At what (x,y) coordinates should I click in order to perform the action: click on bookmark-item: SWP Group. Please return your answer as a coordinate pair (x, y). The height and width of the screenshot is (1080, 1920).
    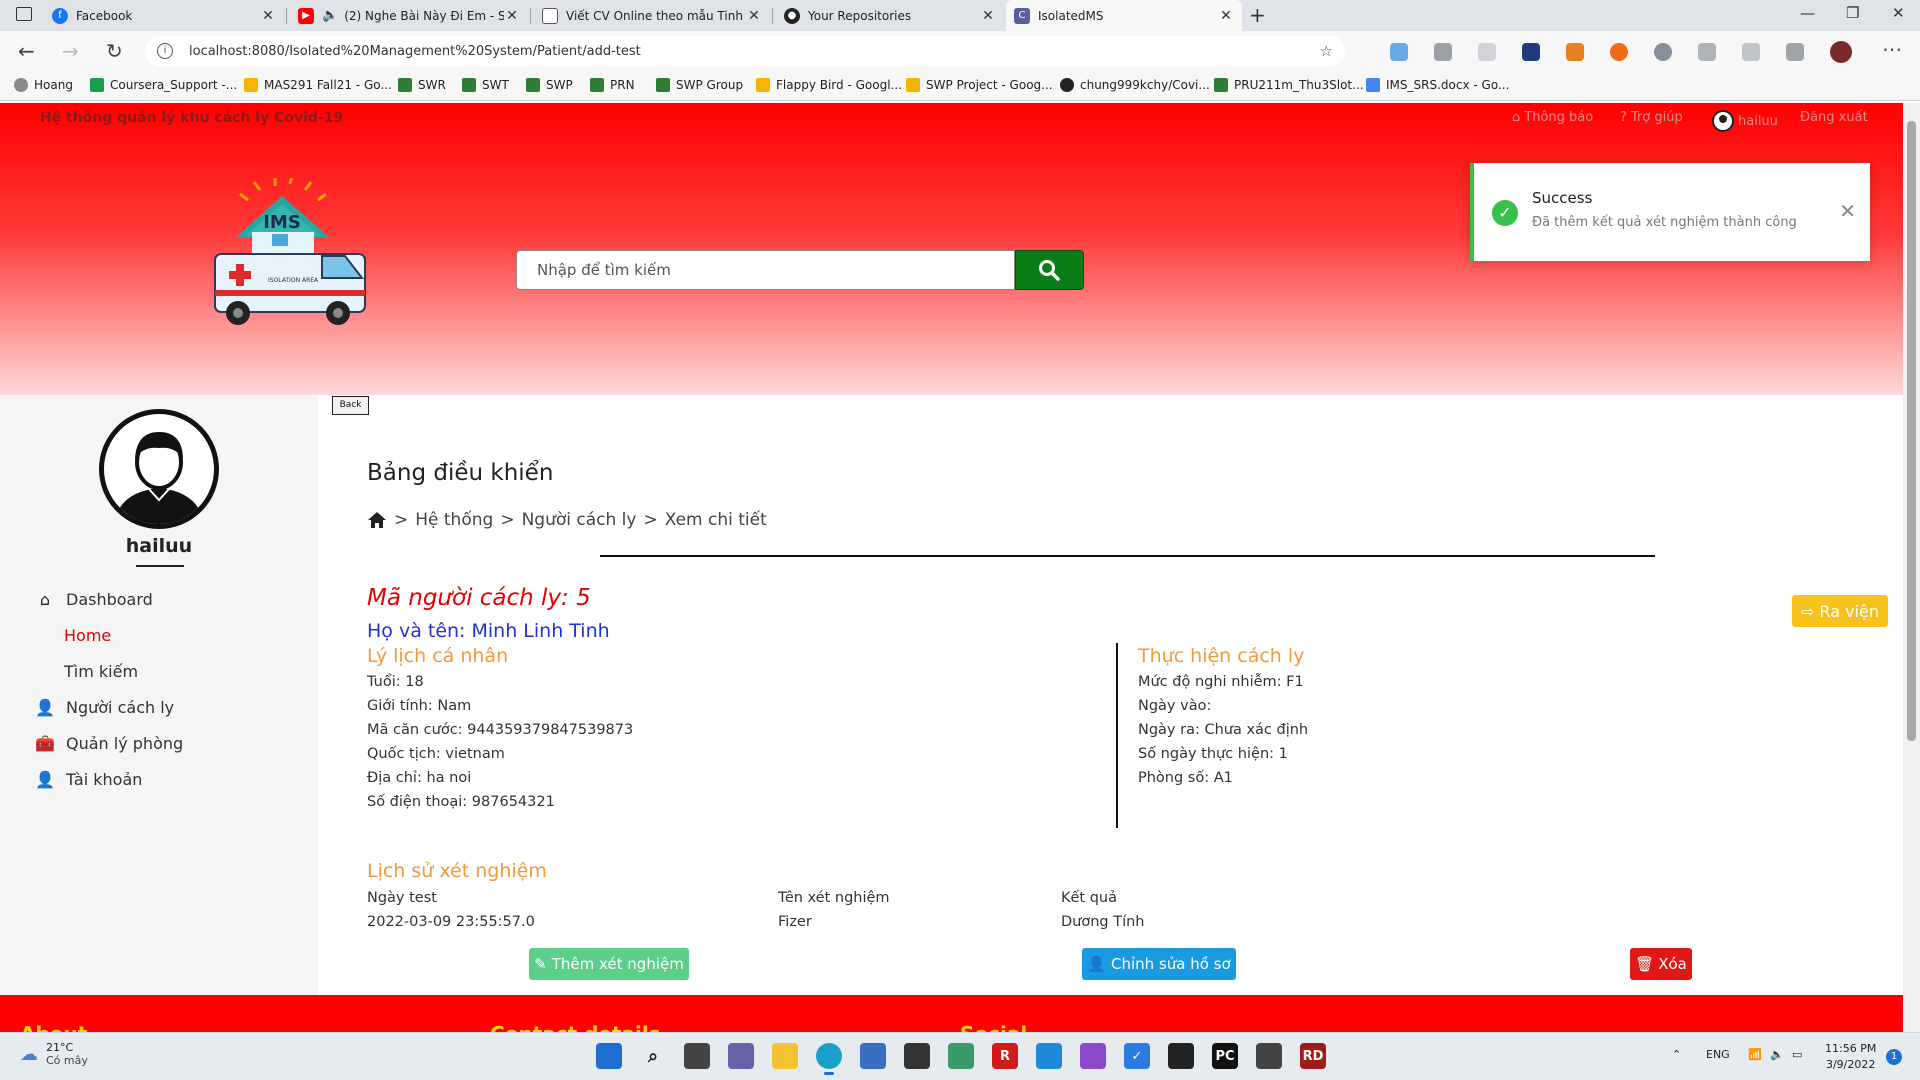
    Looking at the image, I should click on (699, 85).